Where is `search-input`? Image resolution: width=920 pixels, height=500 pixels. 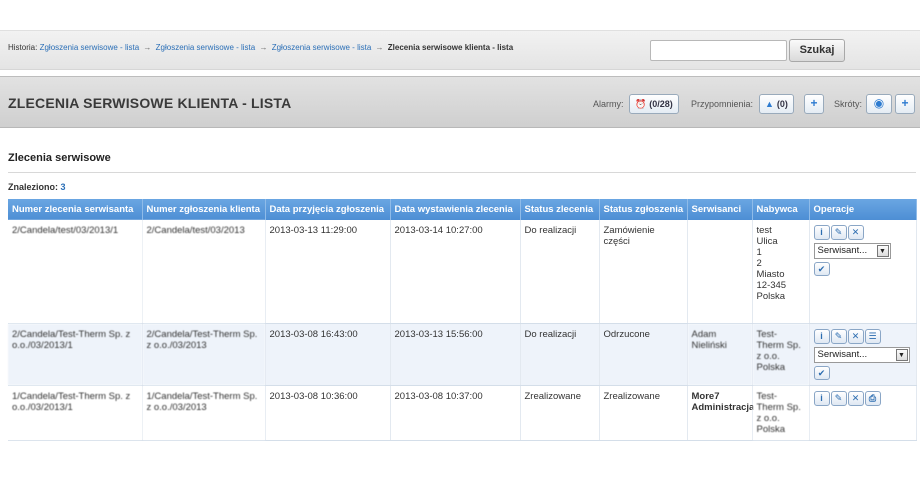 search-input is located at coordinates (718, 50).